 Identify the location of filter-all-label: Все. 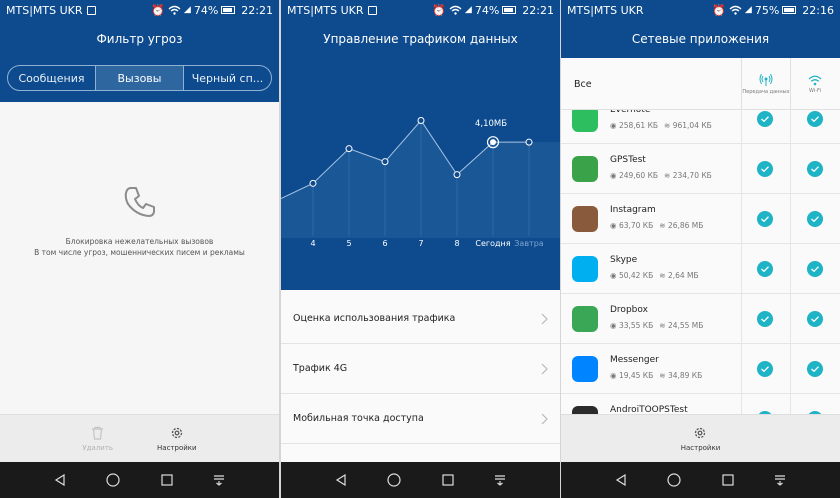
(583, 84).